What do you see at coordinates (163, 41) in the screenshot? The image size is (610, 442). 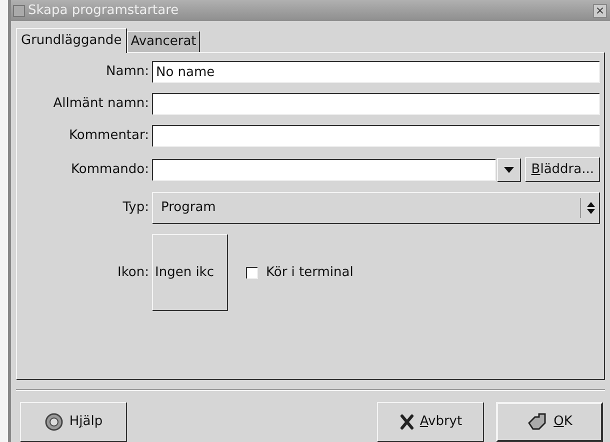 I see `tab: Avancerat` at bounding box center [163, 41].